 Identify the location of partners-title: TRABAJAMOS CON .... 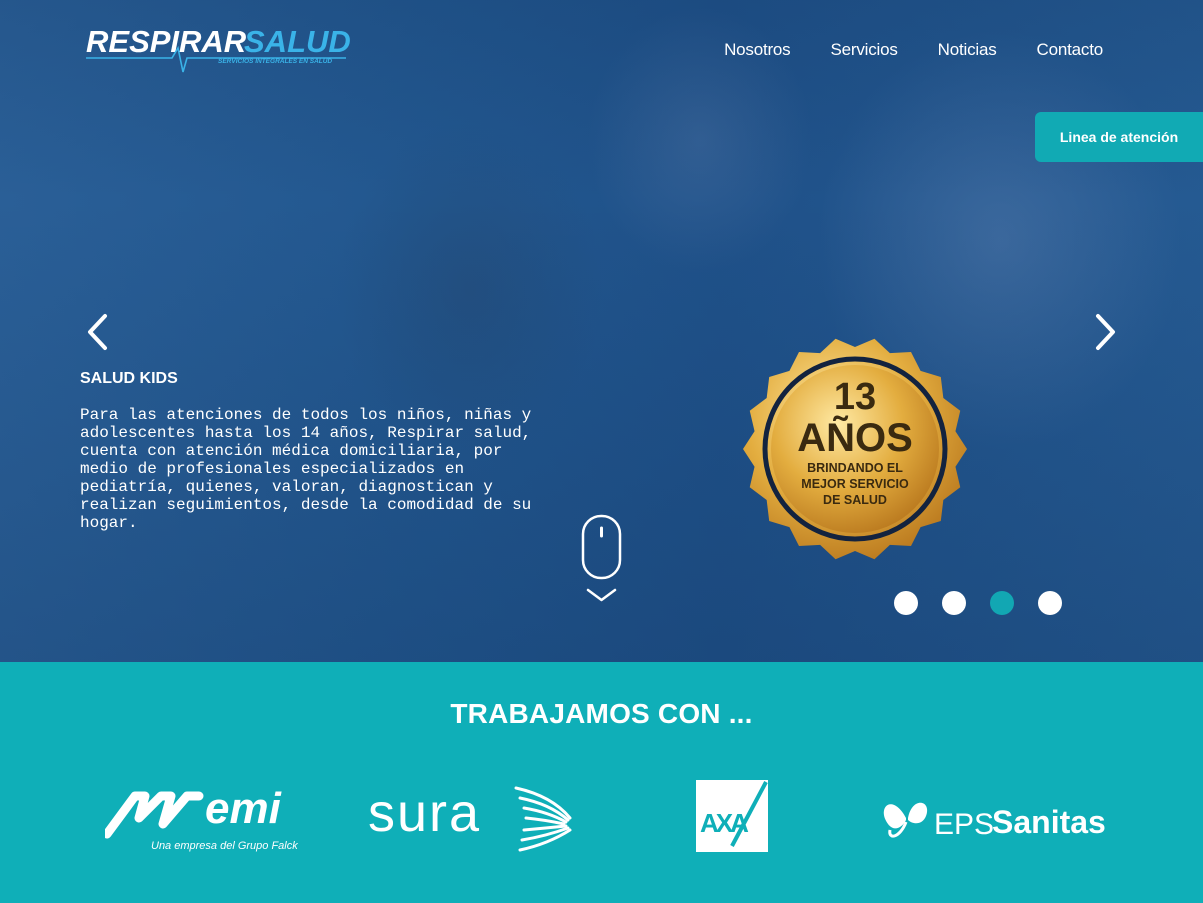
(601, 713).